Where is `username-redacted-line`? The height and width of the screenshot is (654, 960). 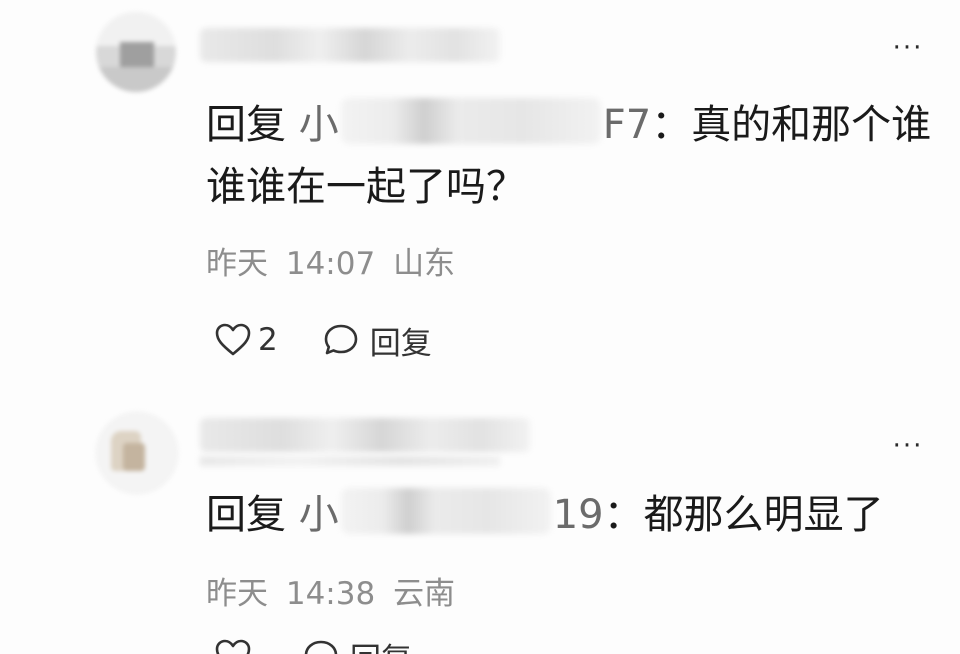 username-redacted-line is located at coordinates (350, 461).